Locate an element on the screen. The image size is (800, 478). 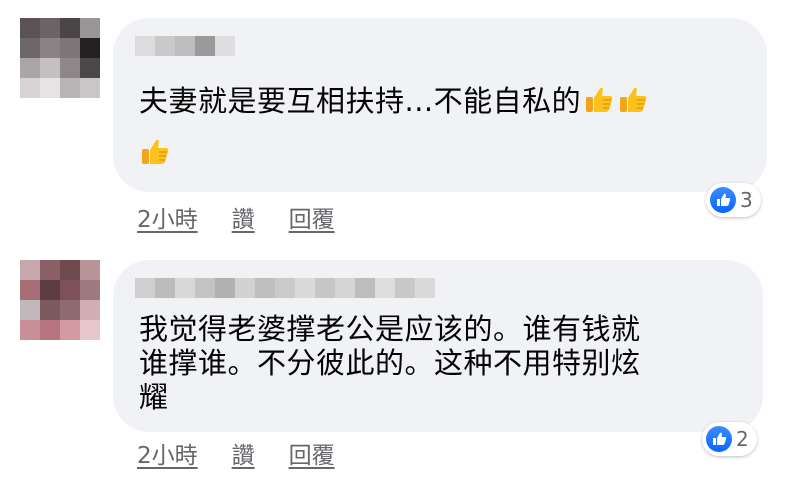
reaction-summary: 3 is located at coordinates (733, 200).